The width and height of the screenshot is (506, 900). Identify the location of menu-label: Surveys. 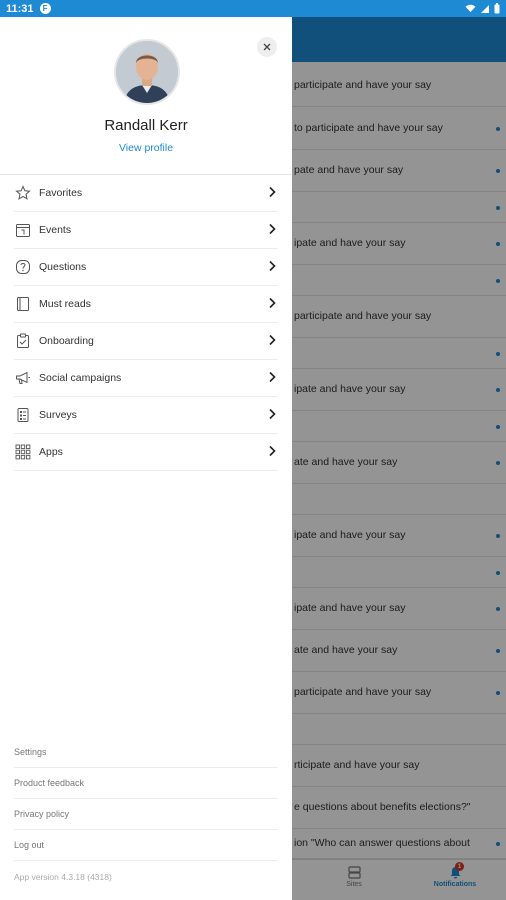
(58, 415).